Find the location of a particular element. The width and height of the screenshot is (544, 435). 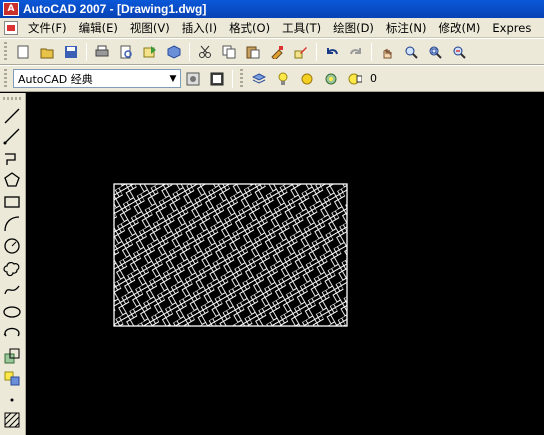

layer-manager-icon is located at coordinates (259, 79).